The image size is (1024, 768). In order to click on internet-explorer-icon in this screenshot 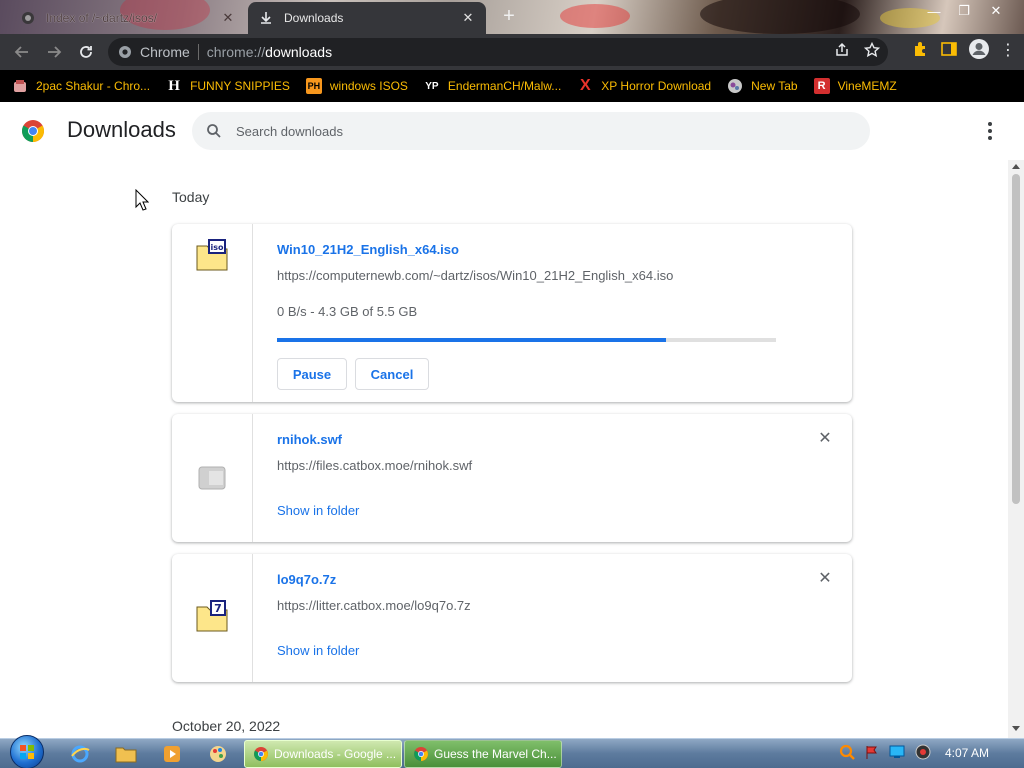, I will do `click(80, 754)`.